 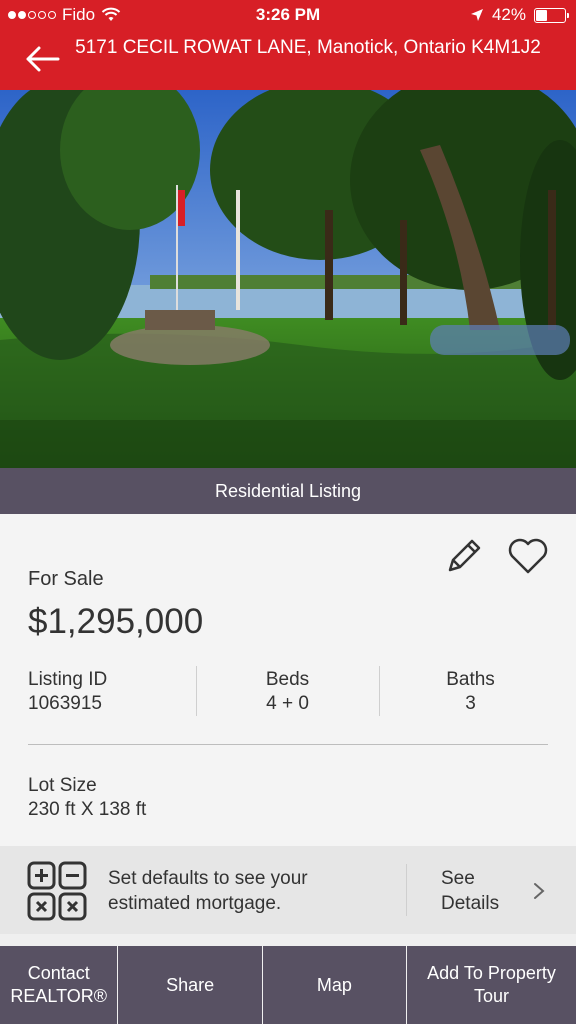 I want to click on baths-block: Baths 3, so click(x=470, y=692).